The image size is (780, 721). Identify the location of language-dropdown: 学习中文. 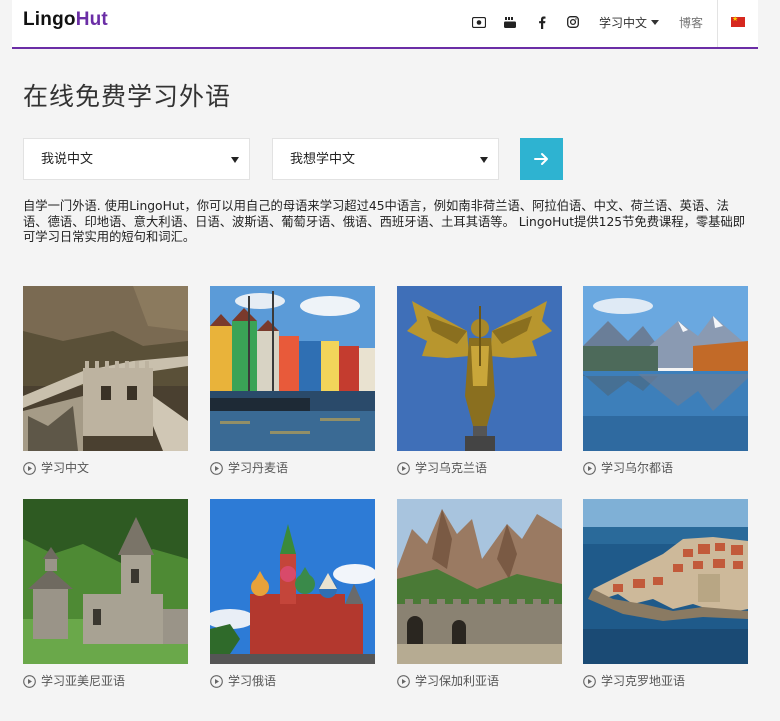
(629, 23).